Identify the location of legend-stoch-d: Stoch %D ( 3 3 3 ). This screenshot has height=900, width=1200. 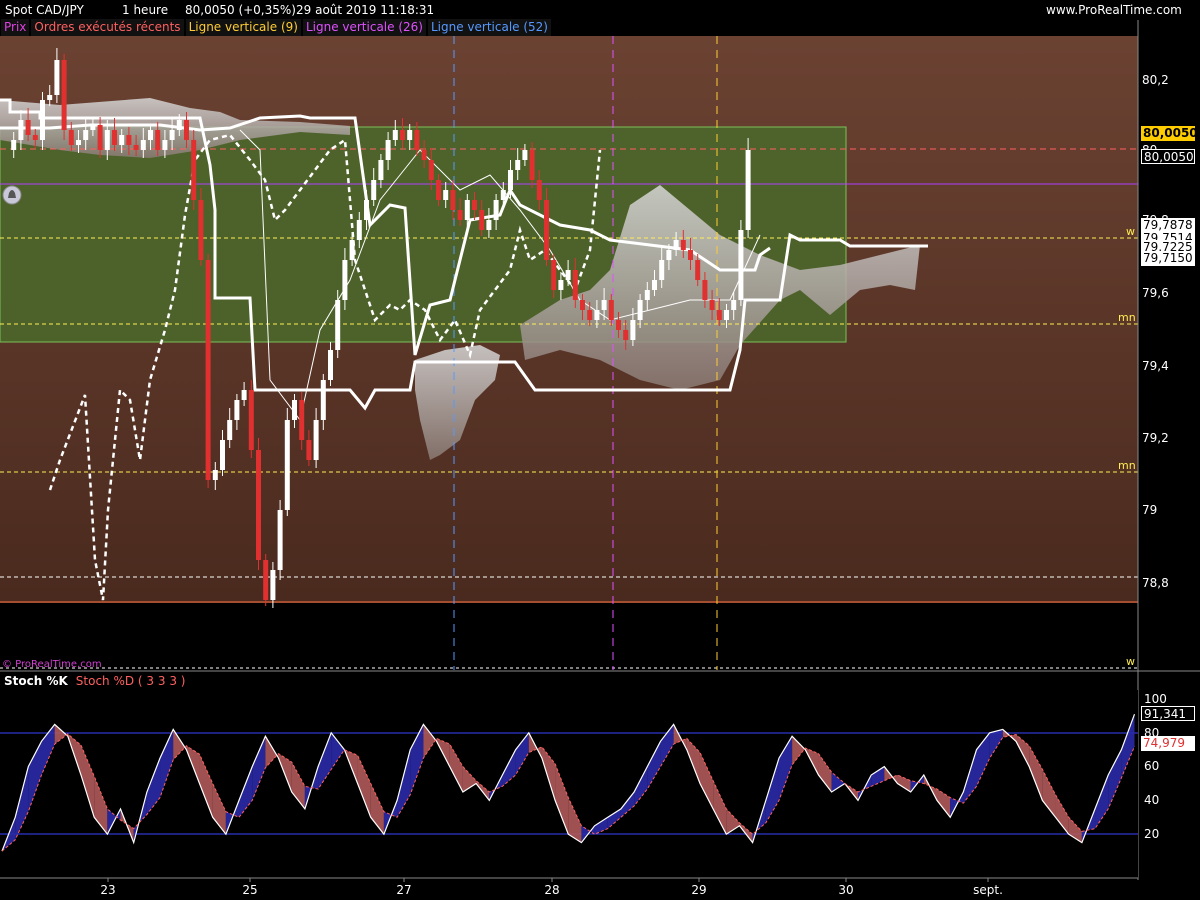
(130, 681).